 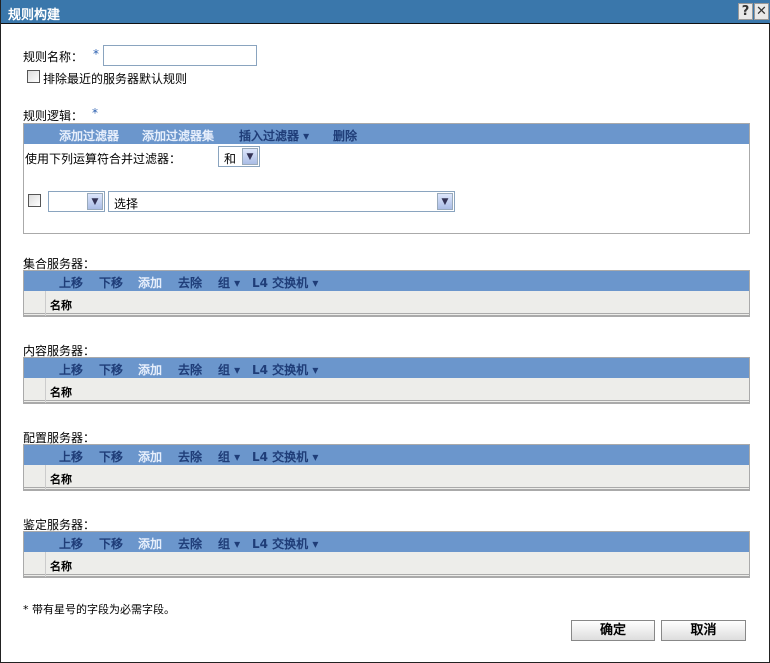 I want to click on insert-filter-menu: 插入过滤器 ▾, so click(x=274, y=135).